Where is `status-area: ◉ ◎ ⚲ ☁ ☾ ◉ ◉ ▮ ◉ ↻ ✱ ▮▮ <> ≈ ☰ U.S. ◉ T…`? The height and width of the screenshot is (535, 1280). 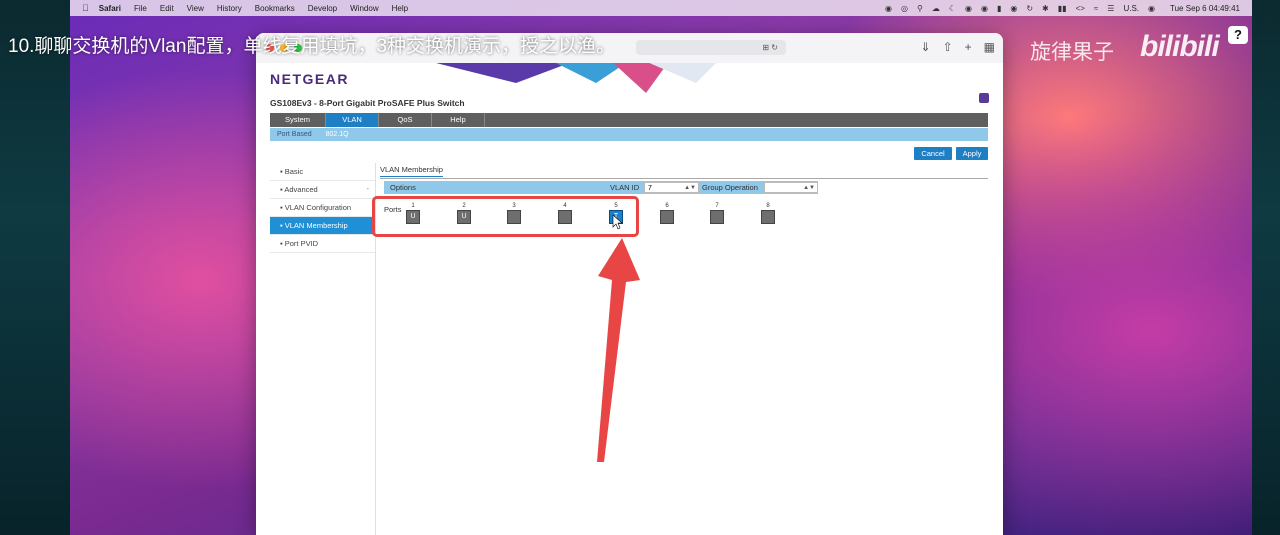 status-area: ◉ ◎ ⚲ ☁ ☾ ◉ ◉ ▮ ◉ ↻ ✱ ▮▮ <> ≈ ☰ U.S. ◉ T… is located at coordinates (1062, 8).